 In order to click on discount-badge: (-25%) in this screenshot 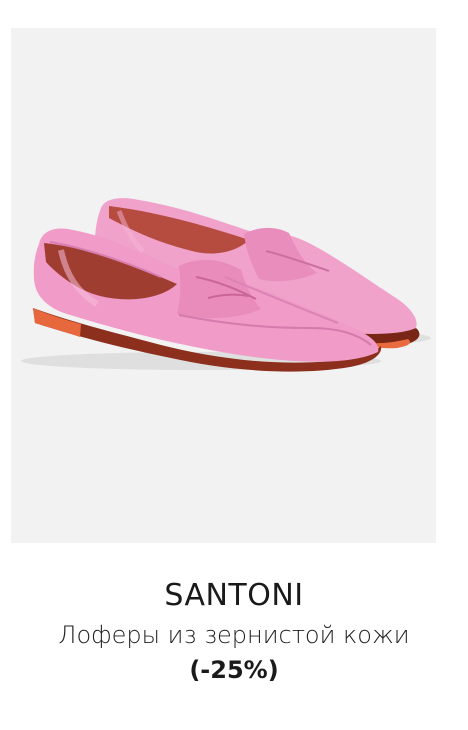, I will do `click(234, 670)`.